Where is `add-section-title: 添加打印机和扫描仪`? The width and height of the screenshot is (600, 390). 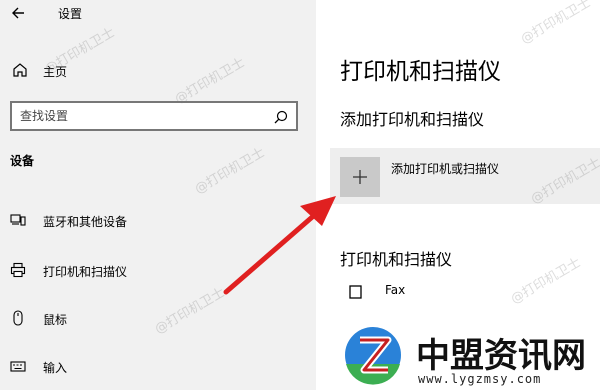 add-section-title: 添加打印机和扫描仪 is located at coordinates (412, 119).